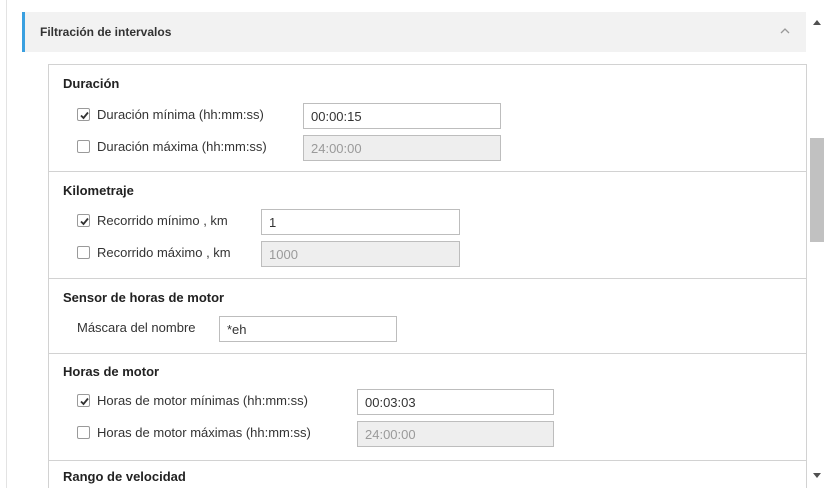 This screenshot has height=488, width=828. I want to click on engine-hours-min-input, so click(455, 402).